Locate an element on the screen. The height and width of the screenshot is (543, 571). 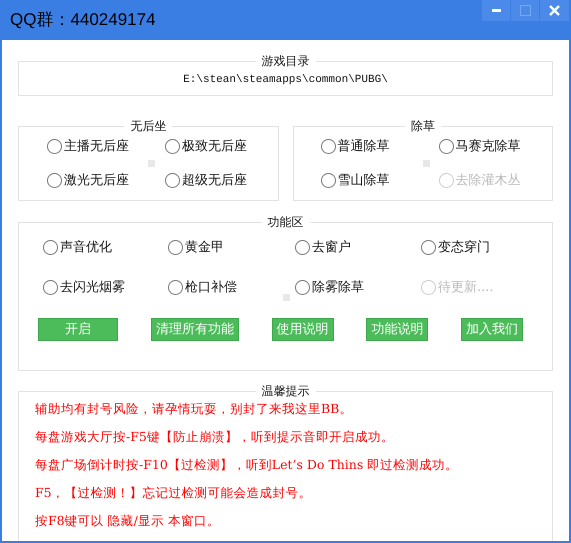
group-title: 除草 is located at coordinates (422, 126).